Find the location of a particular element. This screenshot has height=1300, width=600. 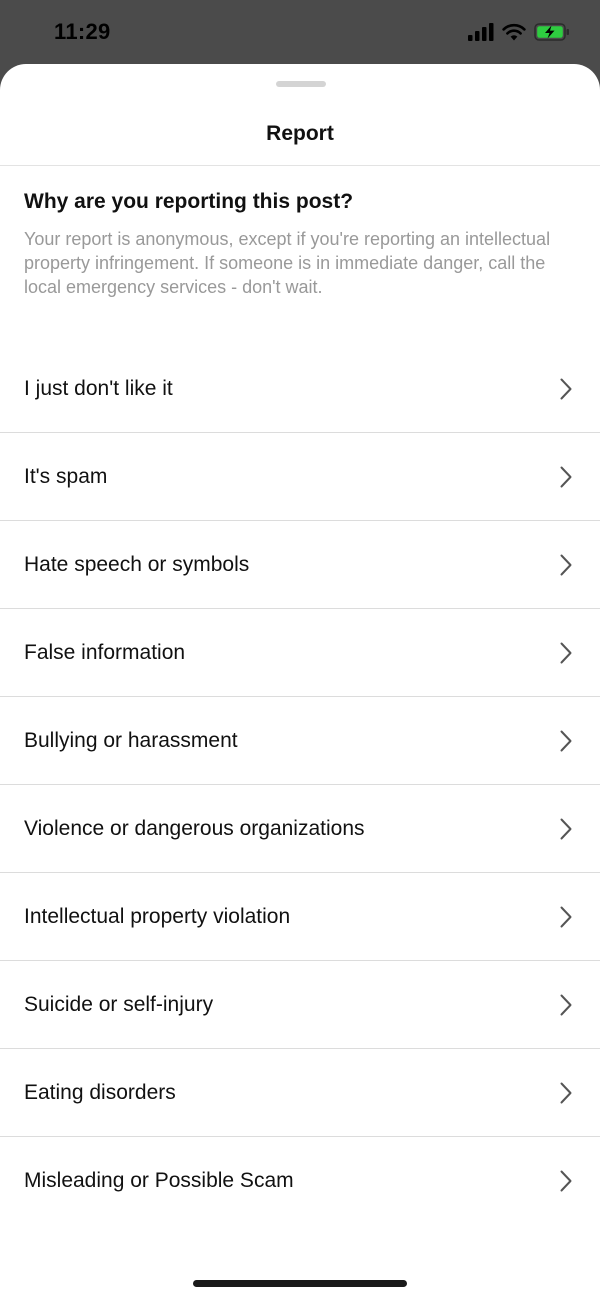

option-spam: It's spam is located at coordinates (300, 477).